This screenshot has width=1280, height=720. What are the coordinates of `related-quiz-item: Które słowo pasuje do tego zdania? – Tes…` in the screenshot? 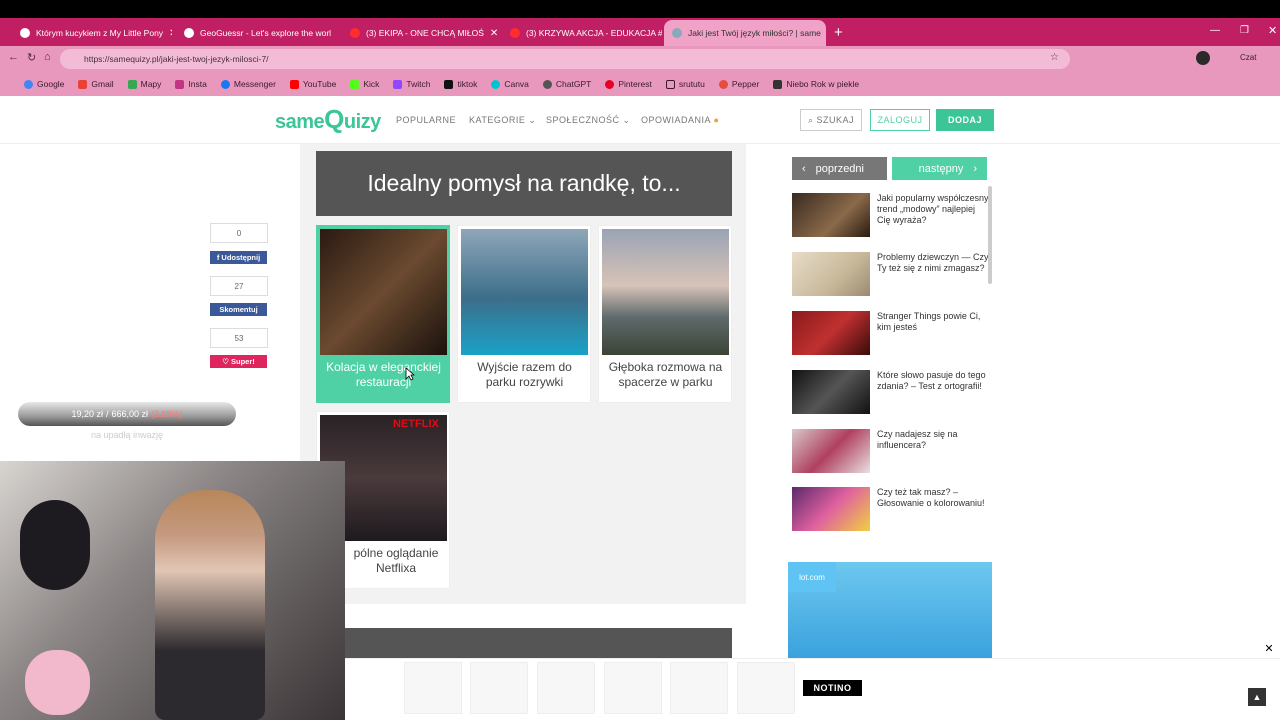 It's located at (889, 395).